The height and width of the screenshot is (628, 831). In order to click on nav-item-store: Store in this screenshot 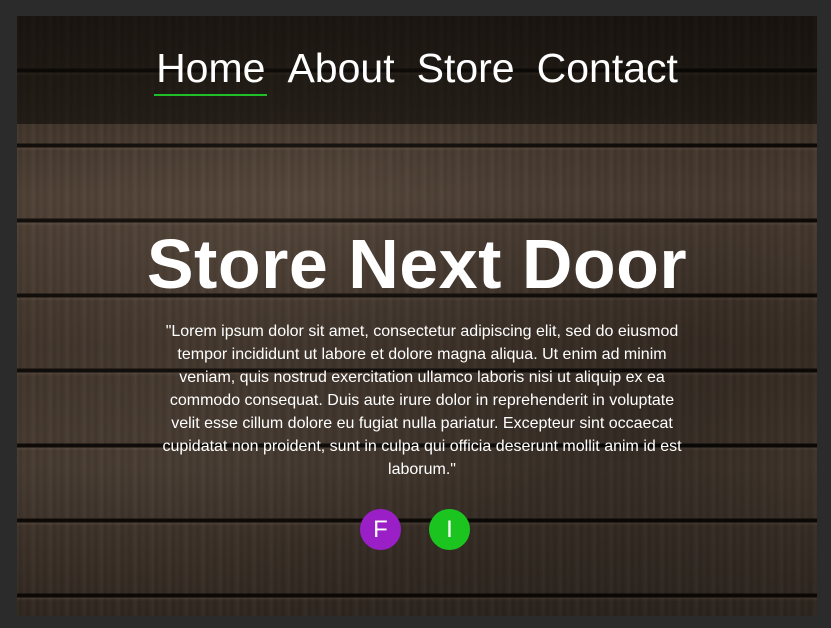, I will do `click(466, 68)`.